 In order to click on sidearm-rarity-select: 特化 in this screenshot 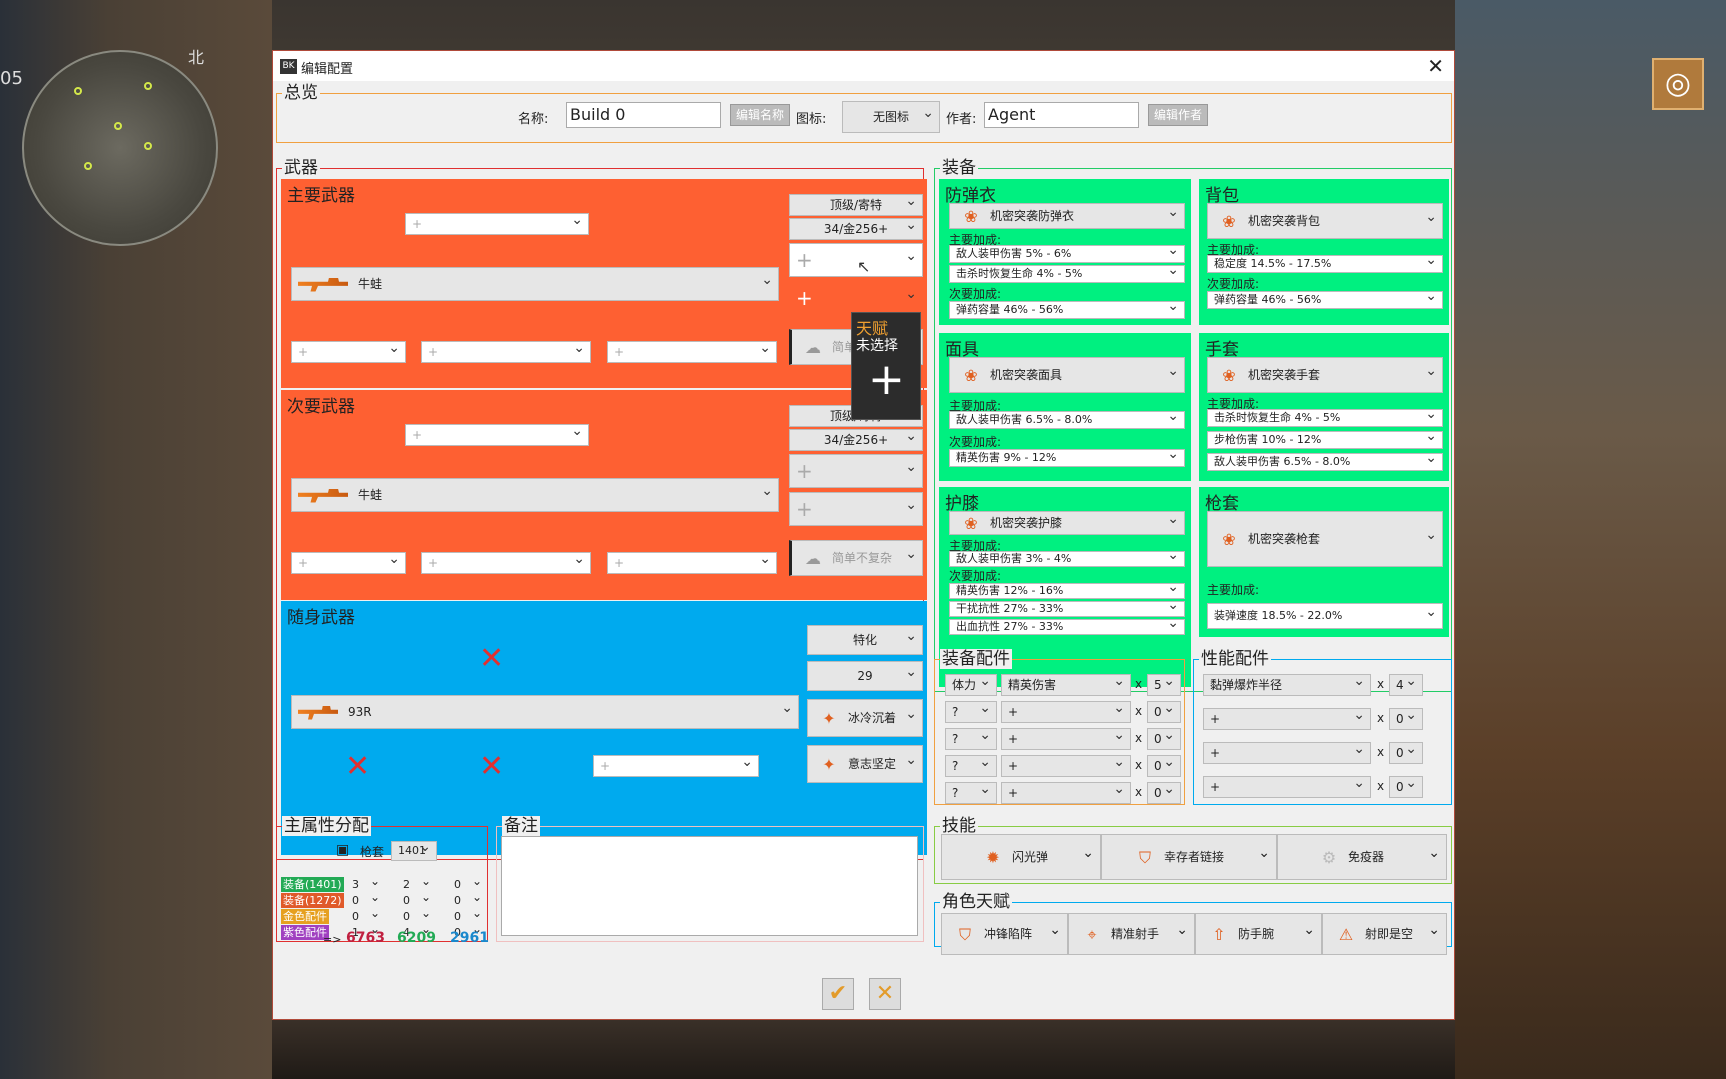, I will do `click(865, 640)`.